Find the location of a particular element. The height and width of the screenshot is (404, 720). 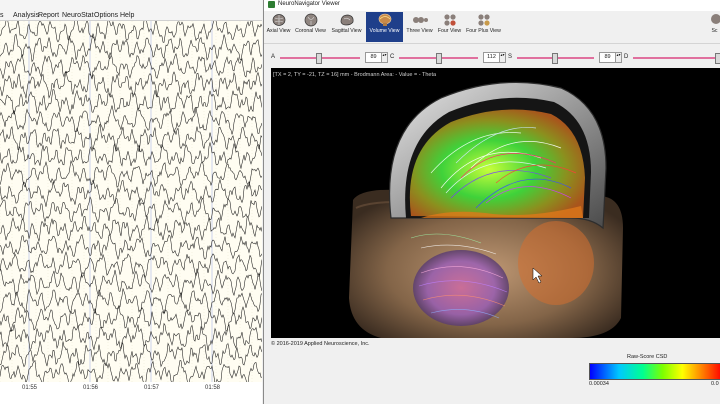

four-plus-view-icon is located at coordinates (483, 20).